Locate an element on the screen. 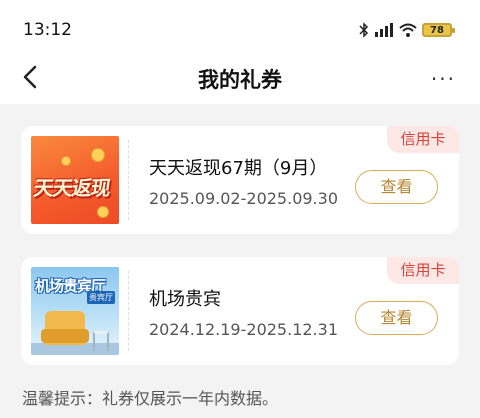 This screenshot has height=418, width=480. signal-icon is located at coordinates (384, 30).